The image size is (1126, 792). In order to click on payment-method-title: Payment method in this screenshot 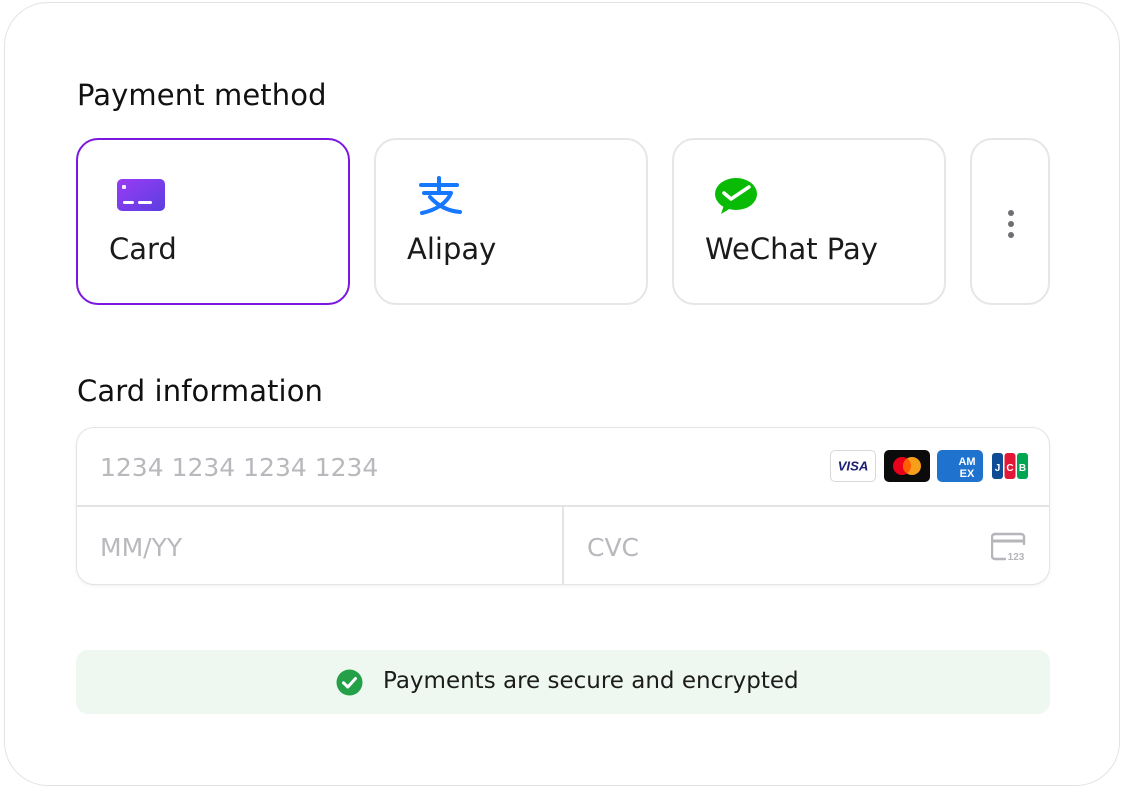, I will do `click(202, 95)`.